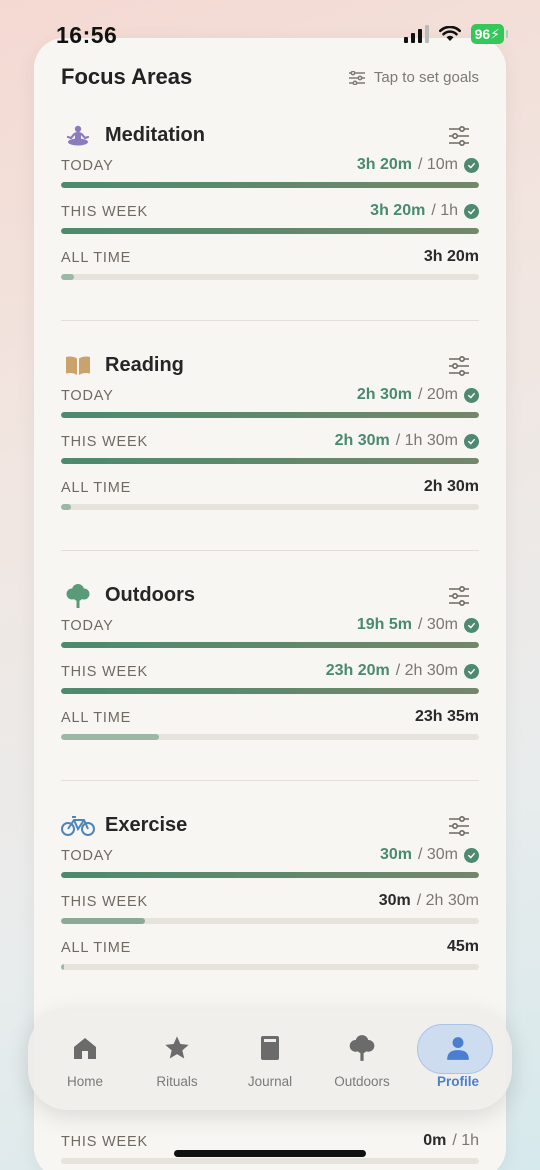  I want to click on tab-home: Home, so click(85, 1060).